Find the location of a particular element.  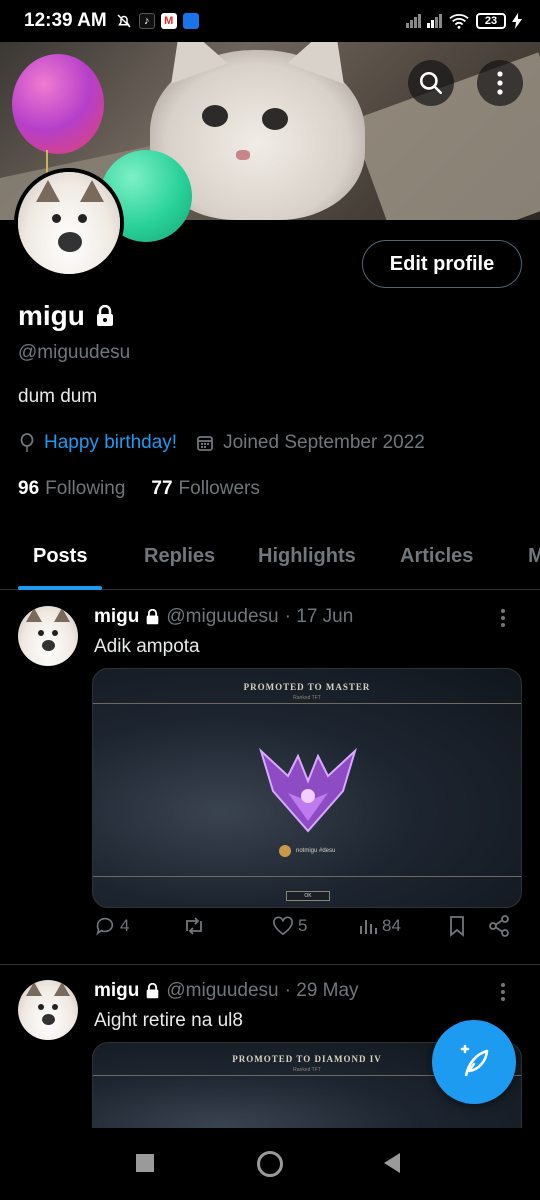

compose-post-button is located at coordinates (474, 1062).